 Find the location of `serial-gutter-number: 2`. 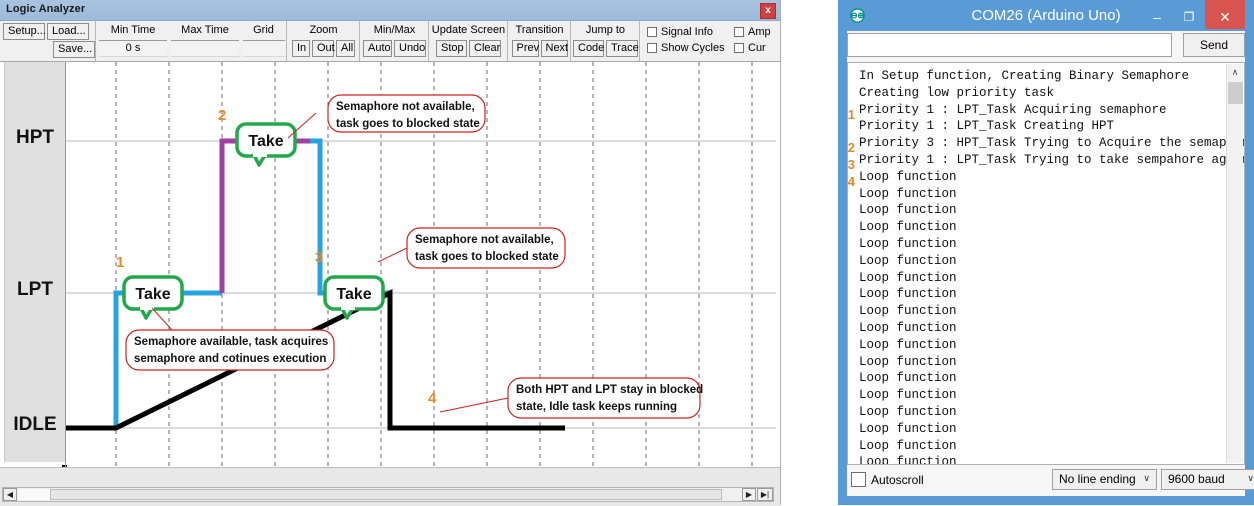

serial-gutter-number: 2 is located at coordinates (851, 148).